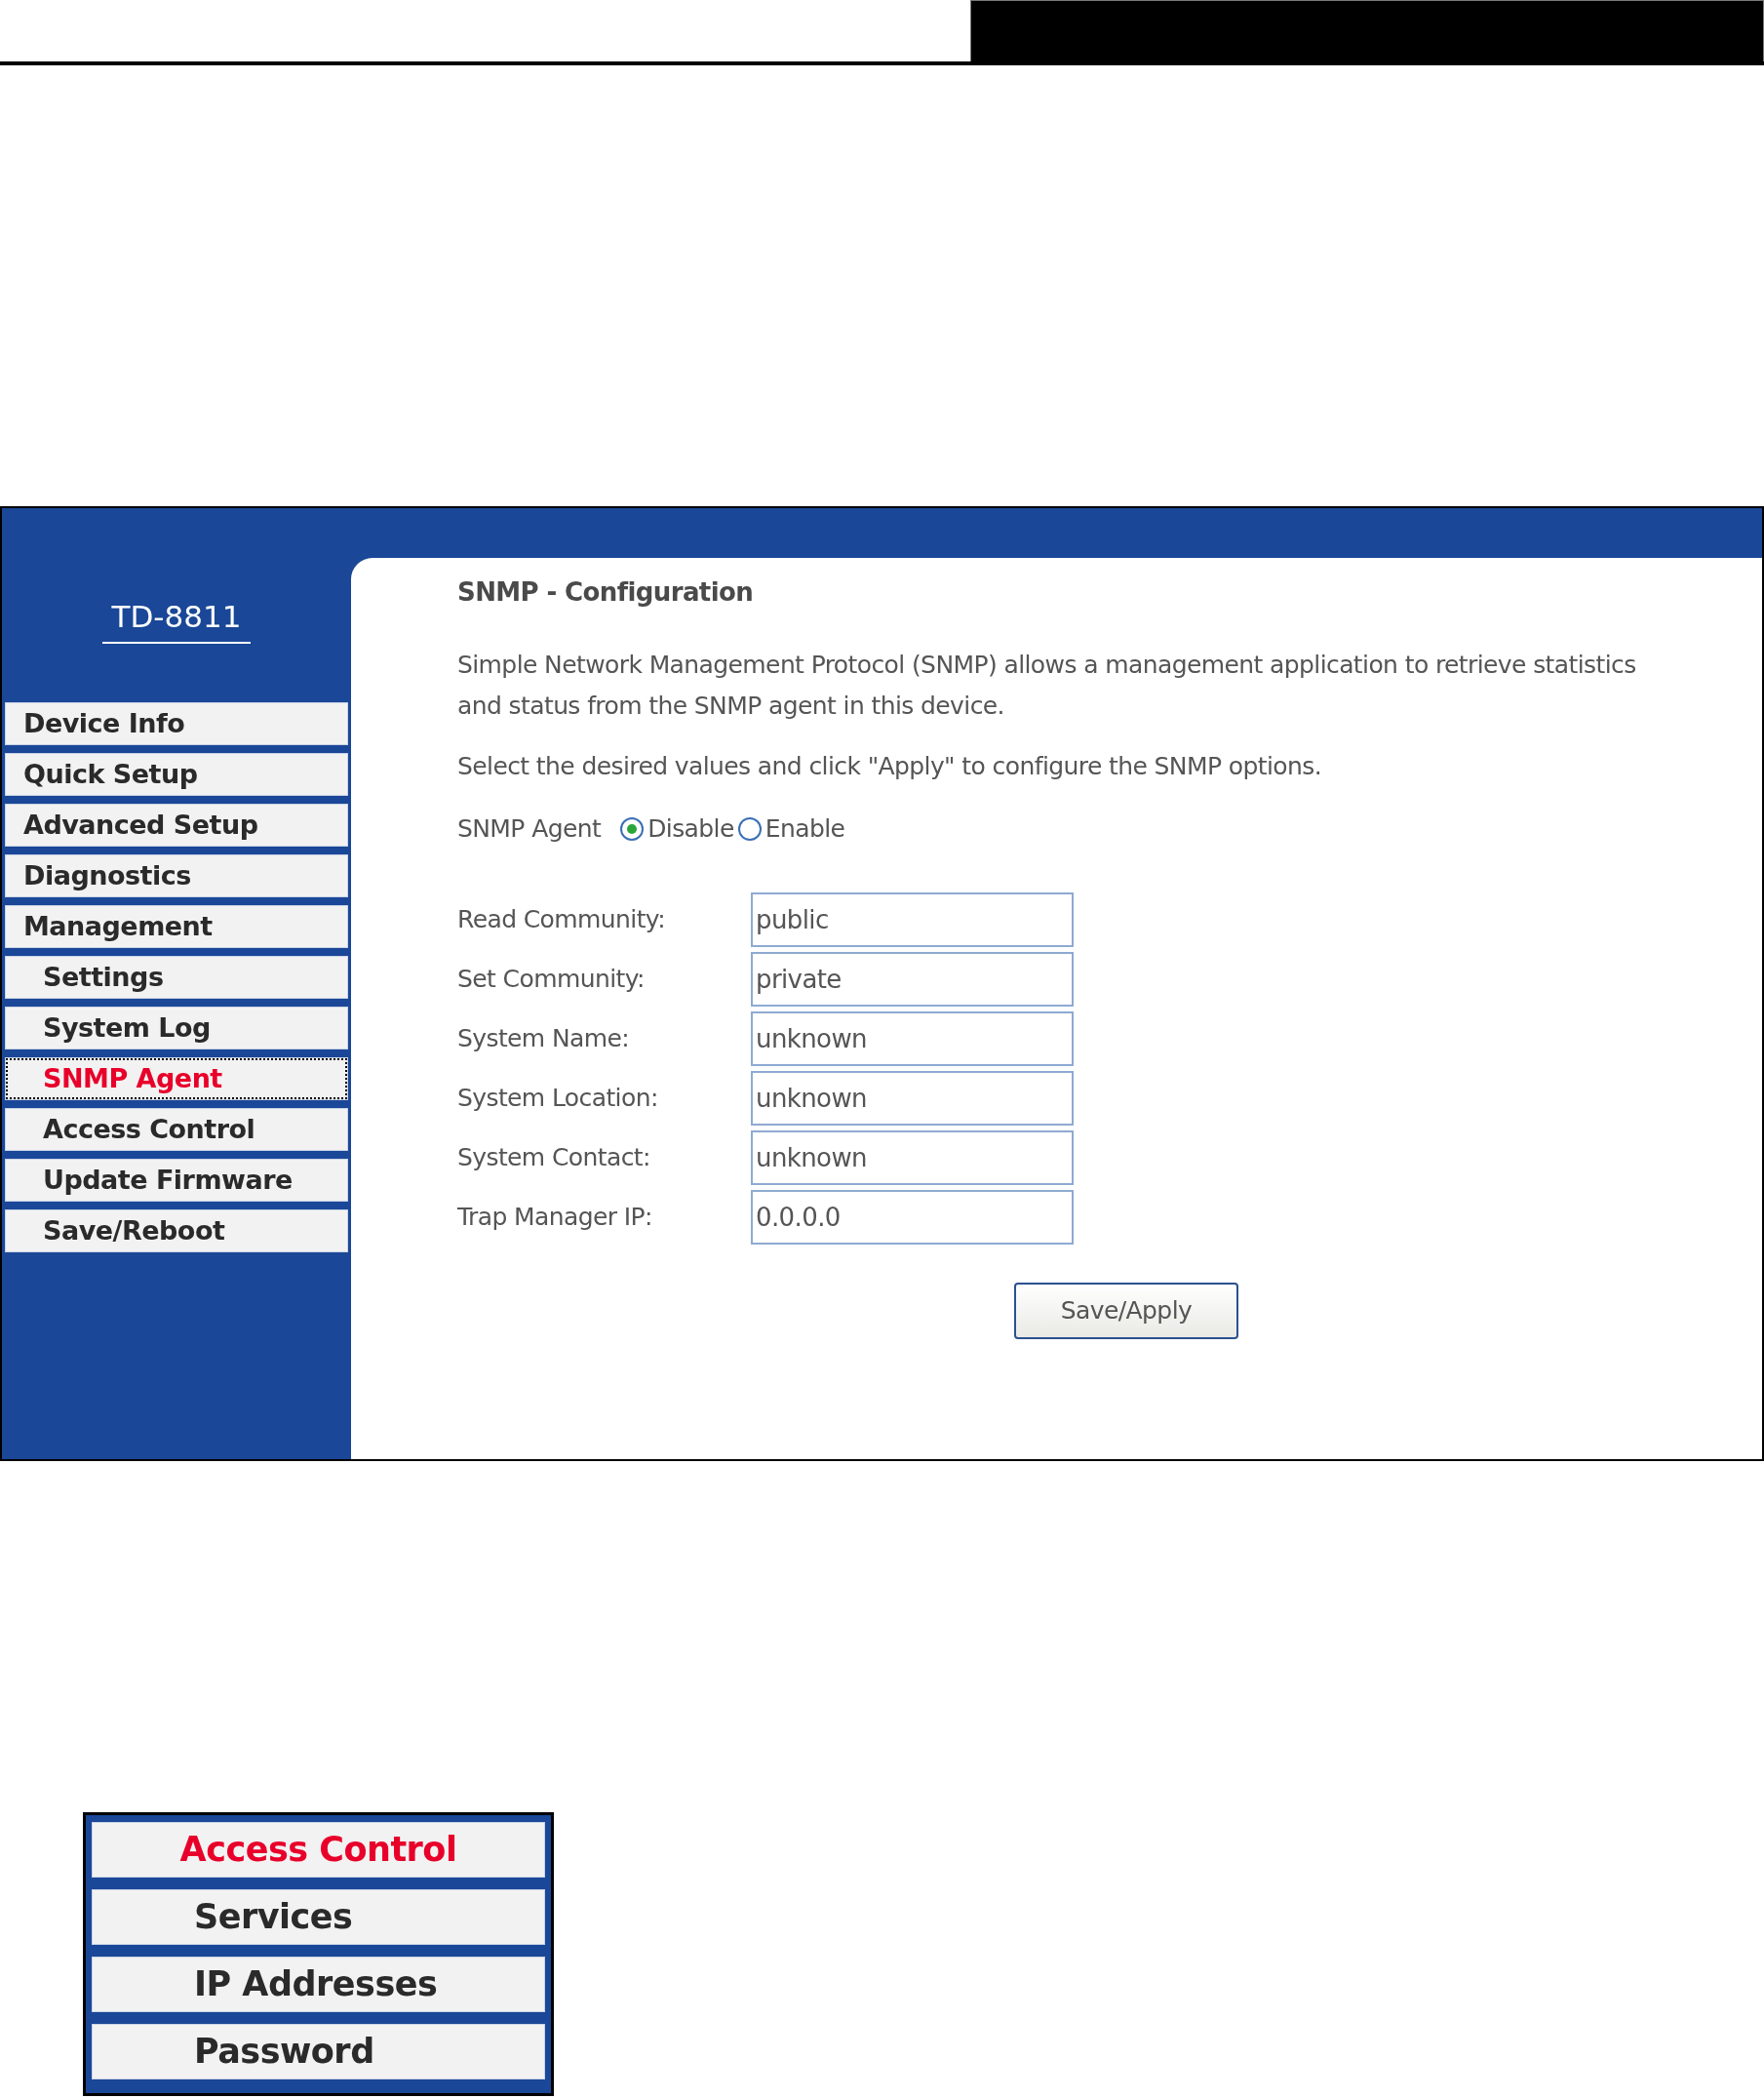 This screenshot has width=1764, height=2098. What do you see at coordinates (318, 1917) in the screenshot?
I see `submenu-item: Services` at bounding box center [318, 1917].